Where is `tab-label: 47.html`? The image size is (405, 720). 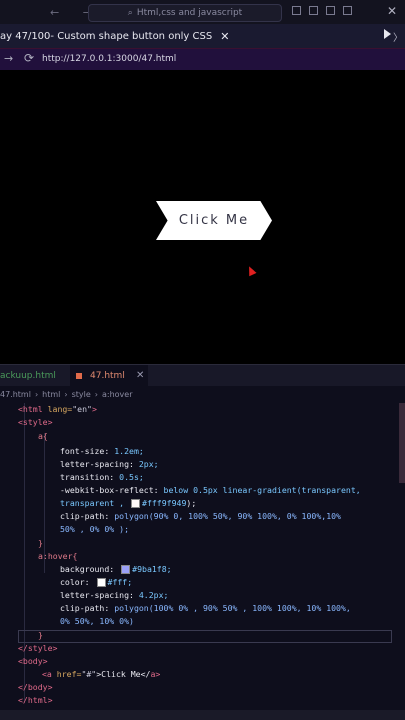 tab-label: 47.html is located at coordinates (107, 376).